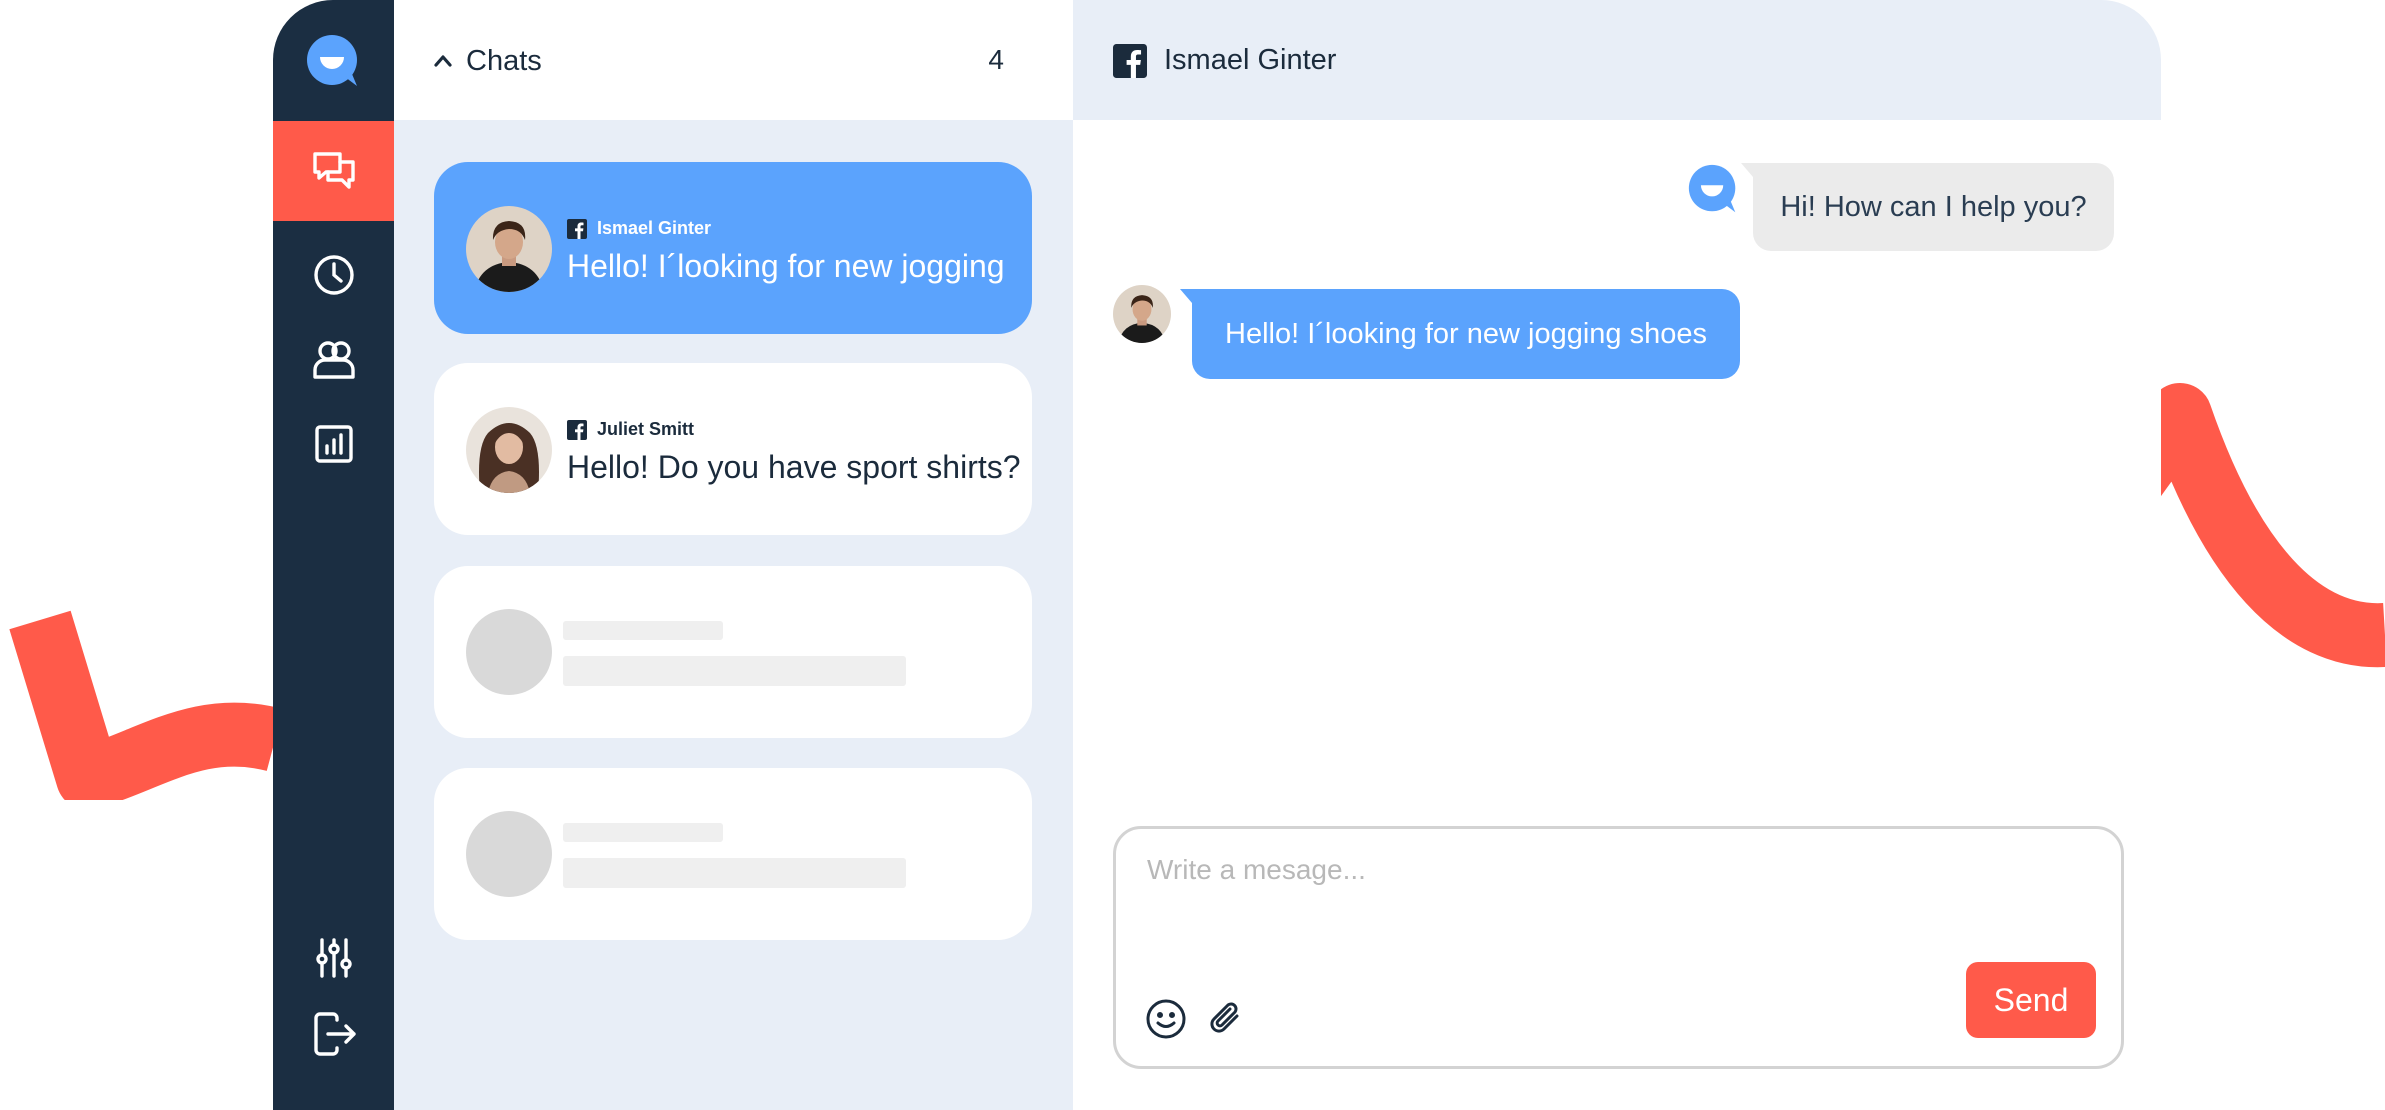  Describe the element at coordinates (333, 958) in the screenshot. I see `sliders-icon` at that location.